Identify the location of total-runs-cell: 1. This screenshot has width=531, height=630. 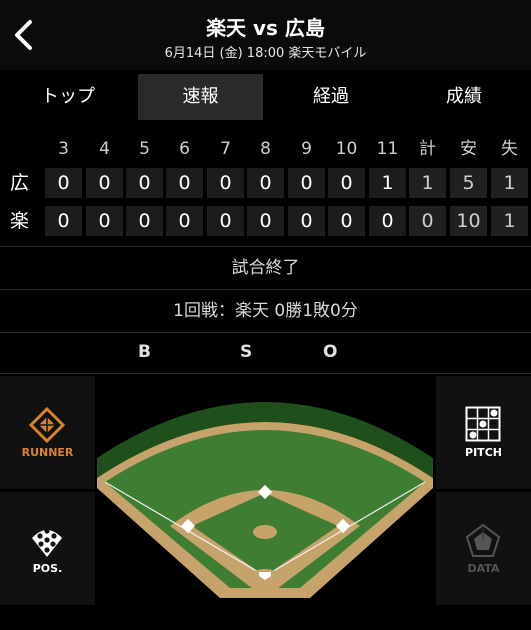
(427, 183).